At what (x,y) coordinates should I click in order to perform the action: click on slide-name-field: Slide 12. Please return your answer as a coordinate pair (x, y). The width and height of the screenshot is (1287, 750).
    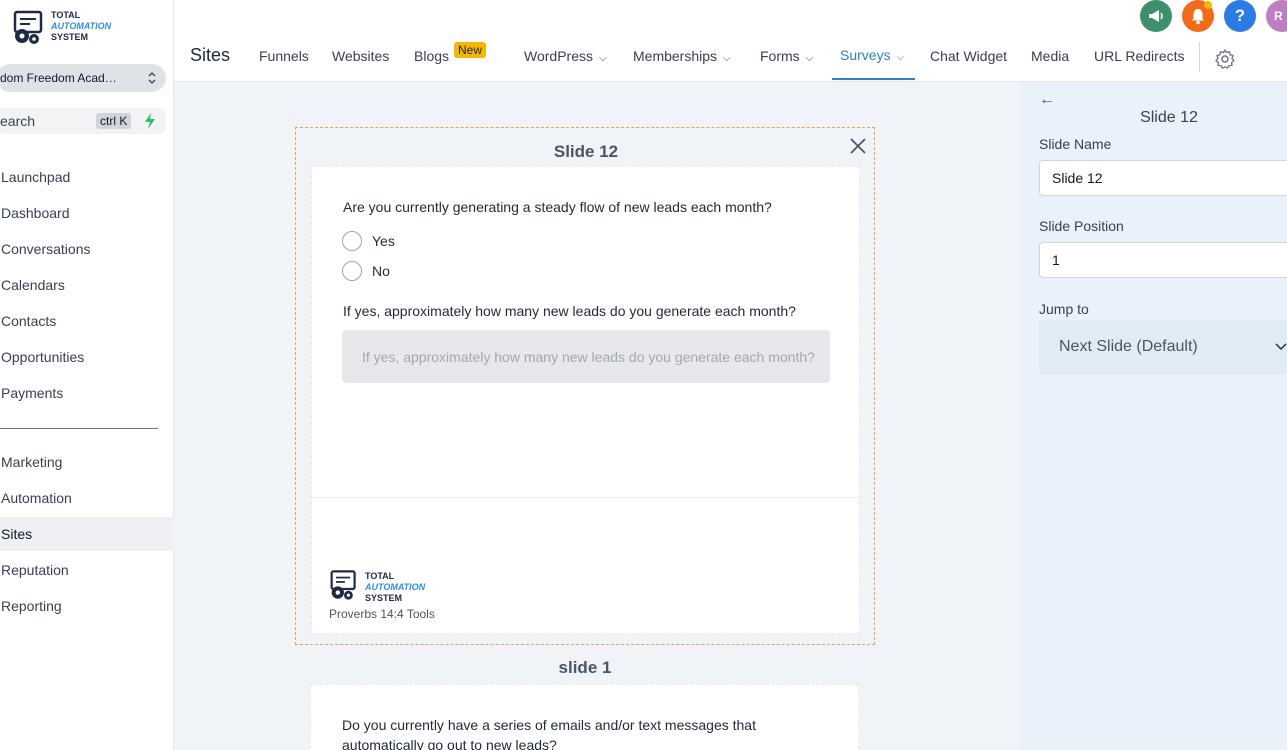
    Looking at the image, I should click on (1163, 178).